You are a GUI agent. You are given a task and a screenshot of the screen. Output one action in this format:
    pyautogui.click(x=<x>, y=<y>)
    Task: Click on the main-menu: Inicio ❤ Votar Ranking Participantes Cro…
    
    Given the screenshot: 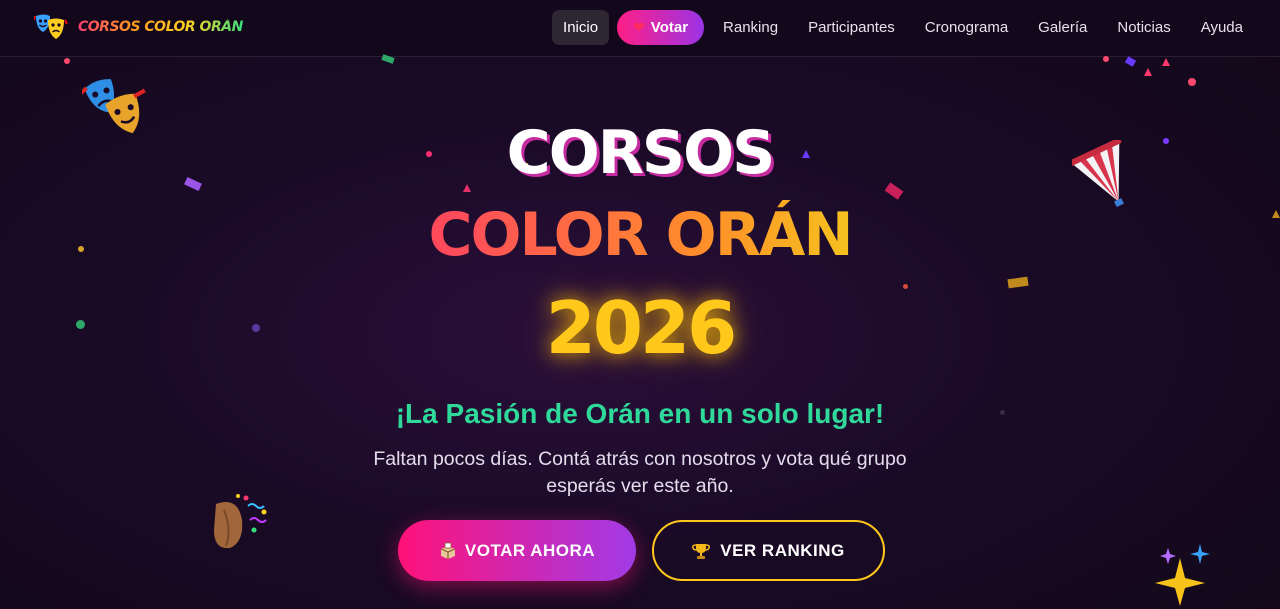 What is the action you would take?
    pyautogui.click(x=903, y=27)
    